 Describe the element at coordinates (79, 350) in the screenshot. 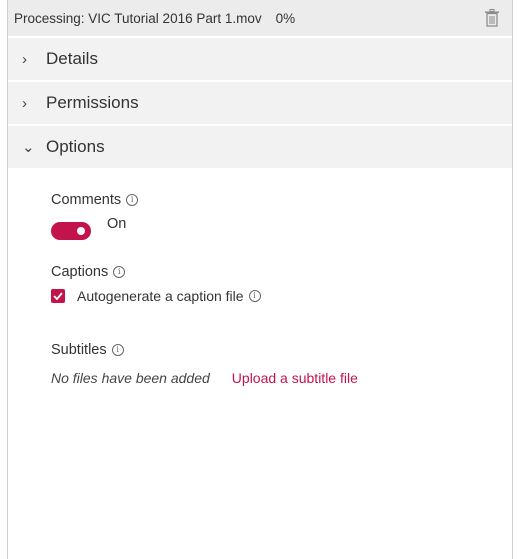

I see `subtitles-label: Subtitles` at that location.